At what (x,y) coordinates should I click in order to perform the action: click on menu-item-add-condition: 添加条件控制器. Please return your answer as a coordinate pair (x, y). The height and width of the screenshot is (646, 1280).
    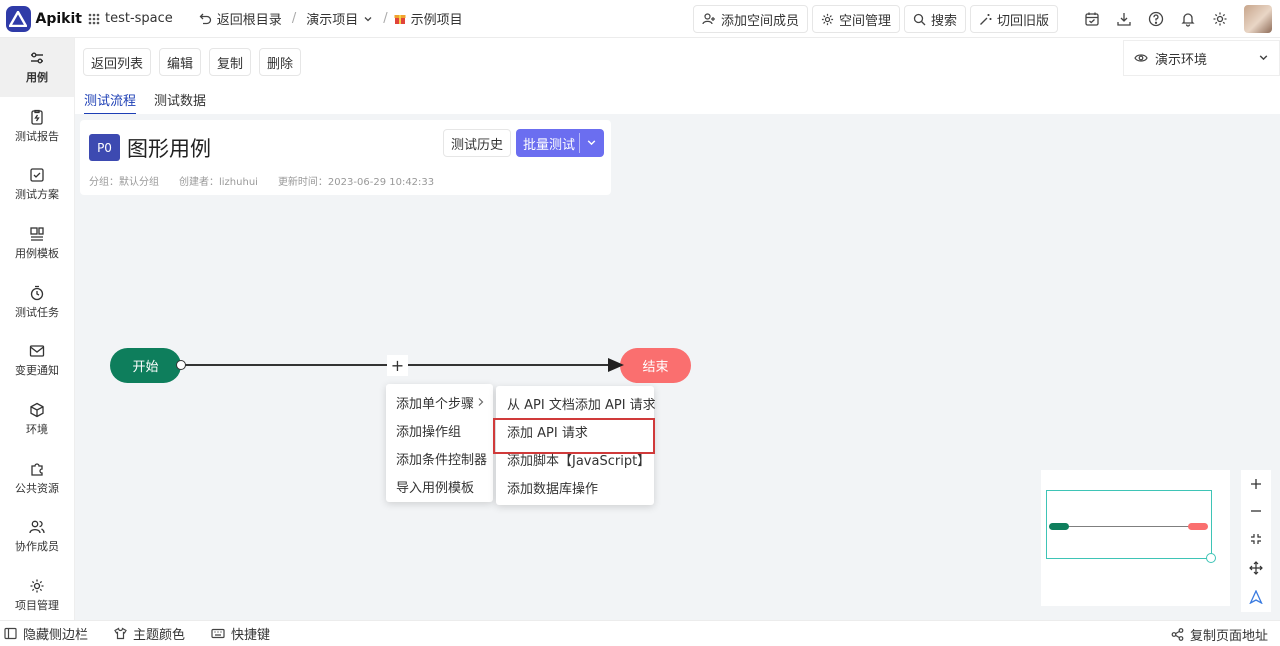
    Looking at the image, I should click on (439, 458).